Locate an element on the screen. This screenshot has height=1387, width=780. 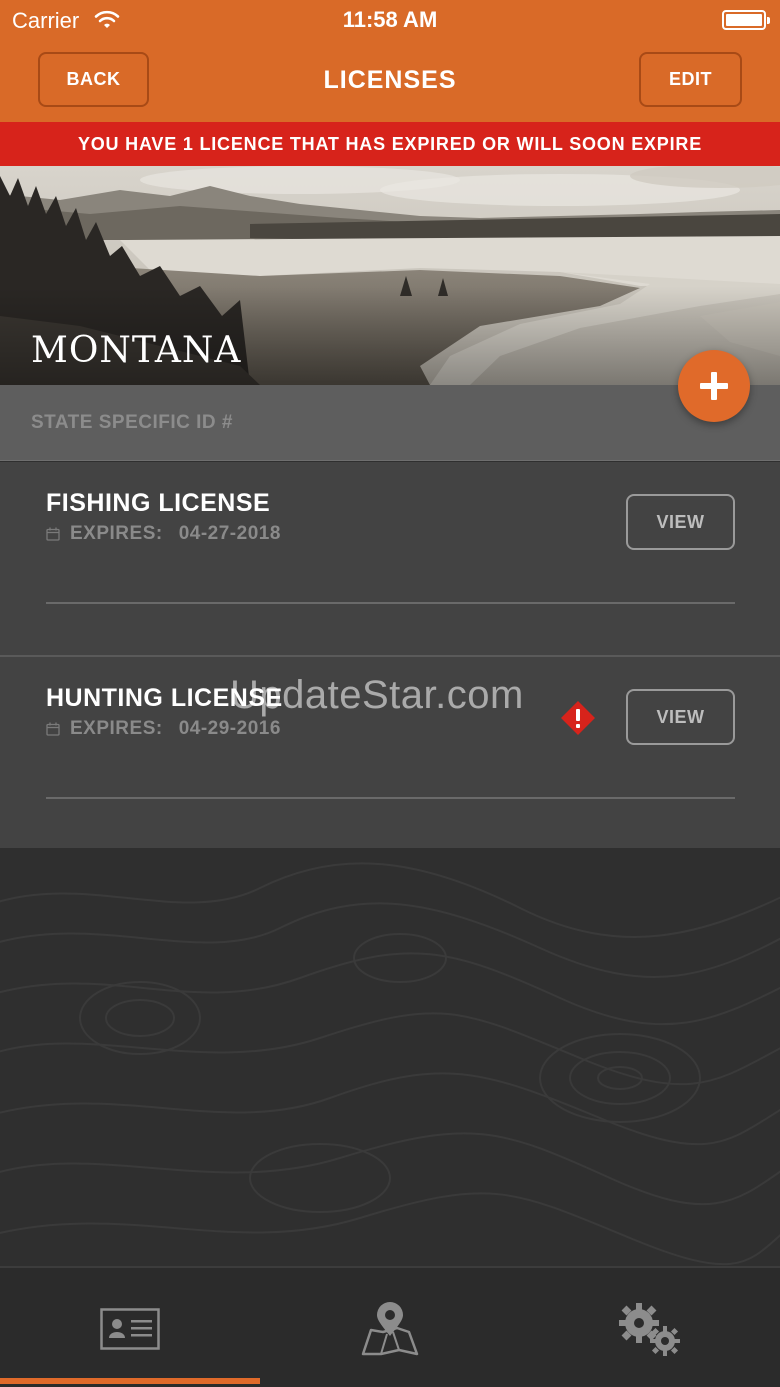
expires-row: EXPIRES: 04-27-2018 is located at coordinates (163, 534).